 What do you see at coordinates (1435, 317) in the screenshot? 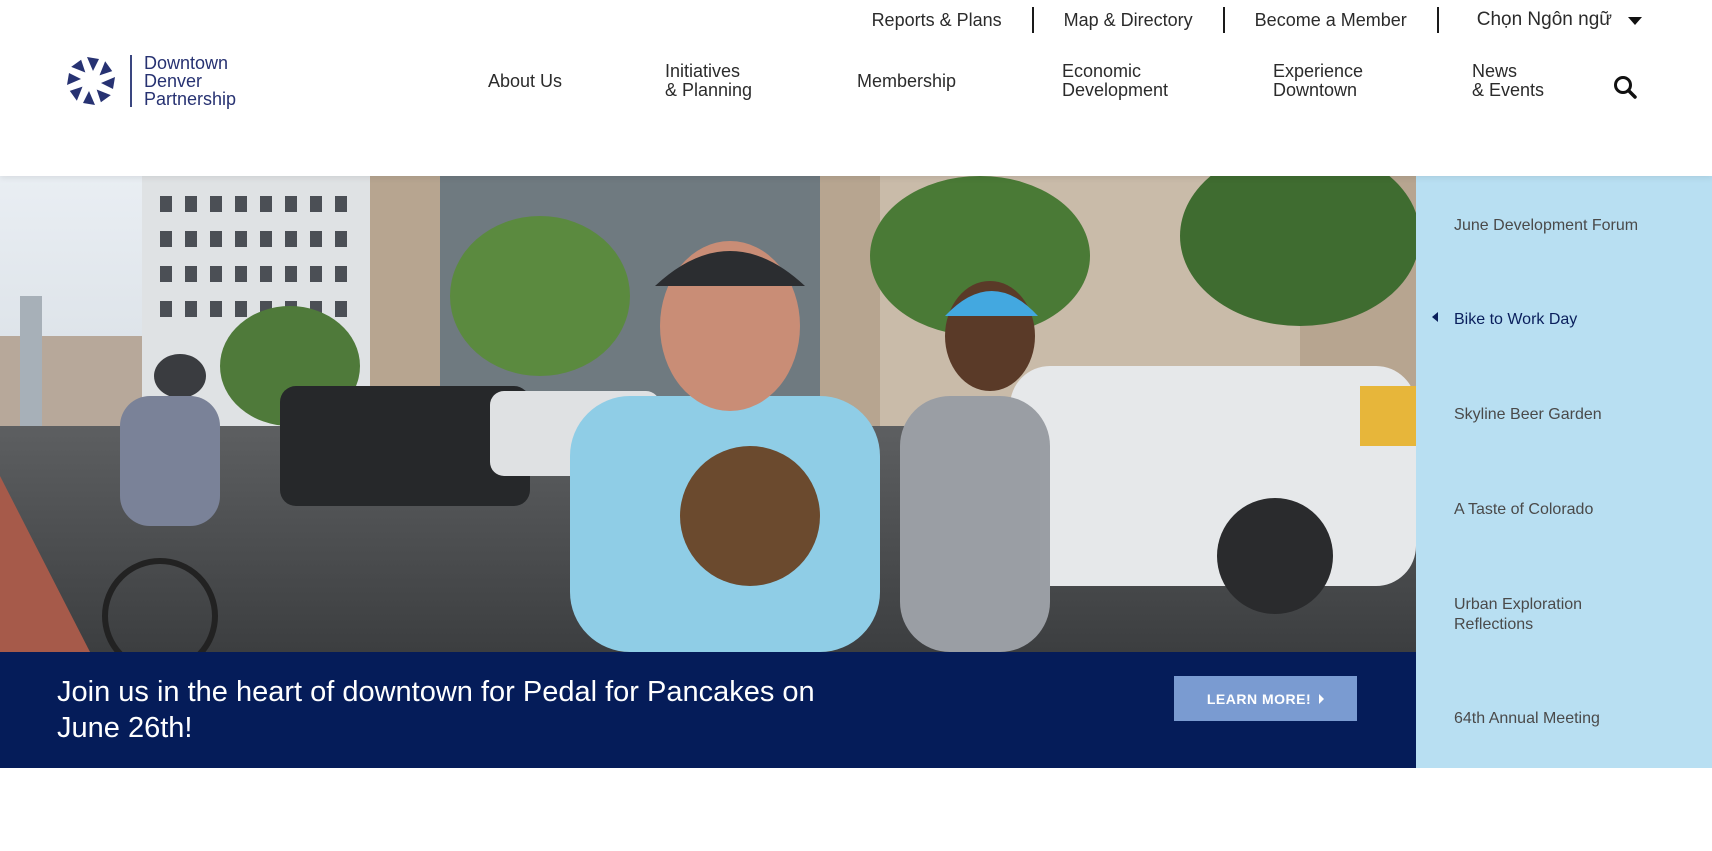
I see `active-marker-icon` at bounding box center [1435, 317].